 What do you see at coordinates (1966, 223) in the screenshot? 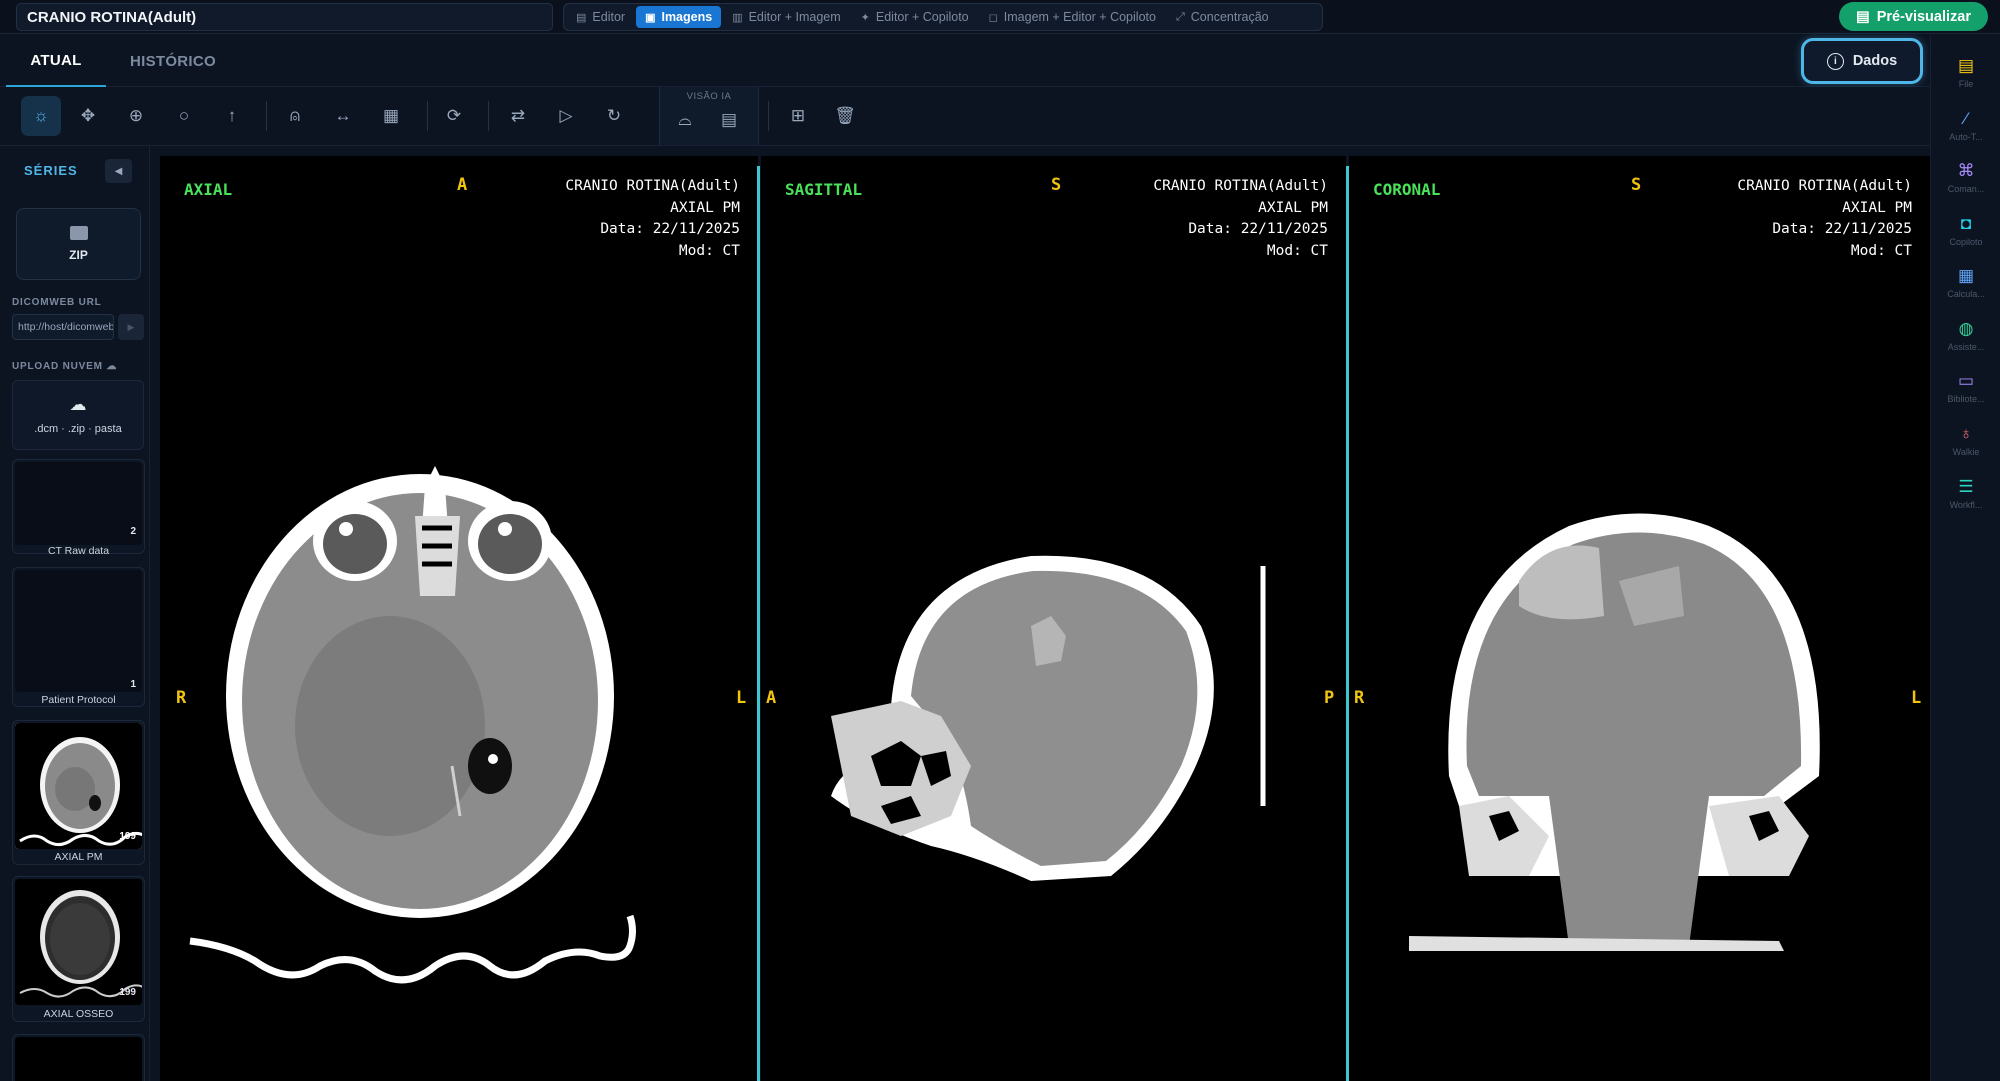
I see `bot-icon: ◘` at bounding box center [1966, 223].